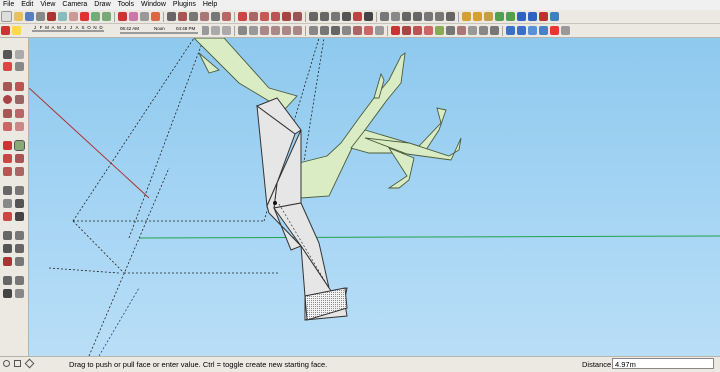 Image resolution: width=720 pixels, height=372 pixels. What do you see at coordinates (19, 126) in the screenshot?
I see `three-point-arc-icon` at bounding box center [19, 126].